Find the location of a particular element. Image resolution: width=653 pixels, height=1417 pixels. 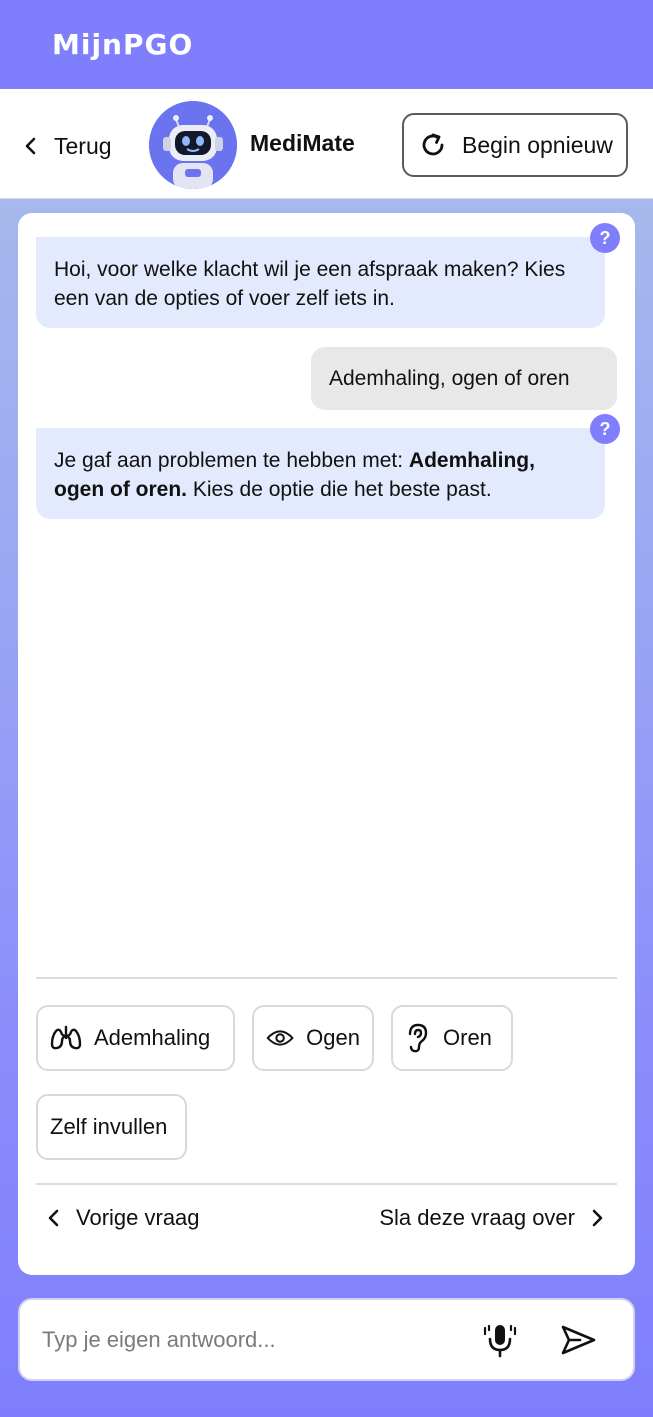

restart-button: Begin opnieuw is located at coordinates (515, 145).